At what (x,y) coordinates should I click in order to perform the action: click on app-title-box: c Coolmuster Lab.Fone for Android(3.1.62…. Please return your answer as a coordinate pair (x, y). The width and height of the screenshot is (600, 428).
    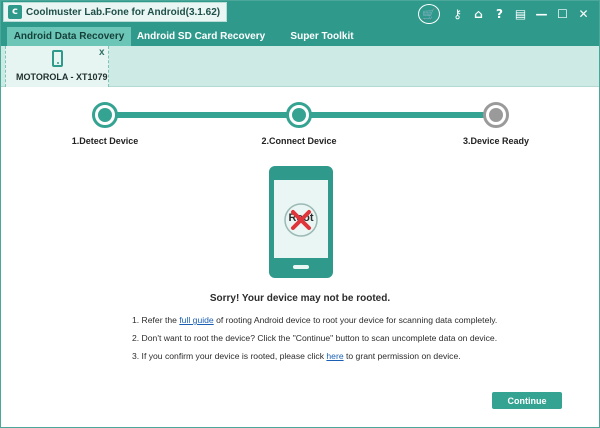
    Looking at the image, I should click on (115, 12).